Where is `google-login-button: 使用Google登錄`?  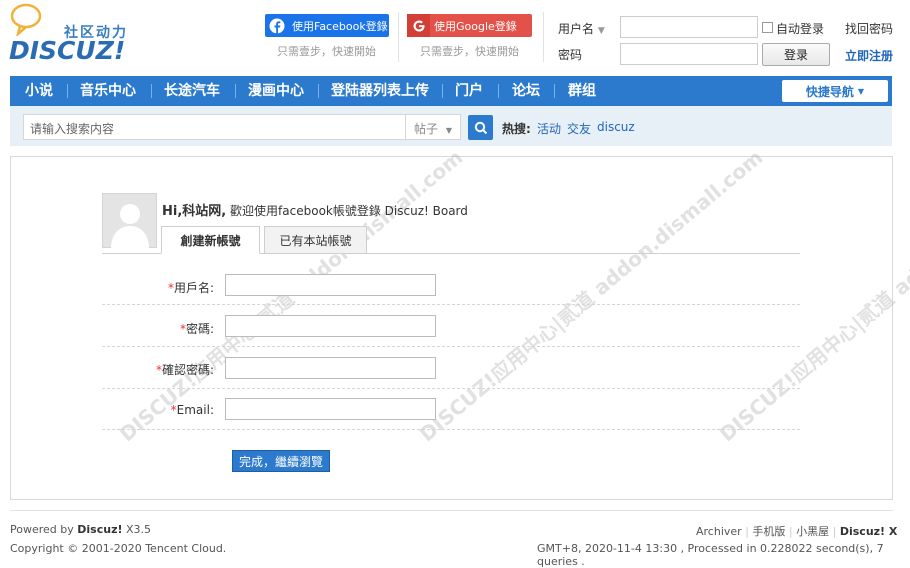 google-login-button: 使用Google登錄 is located at coordinates (469, 25).